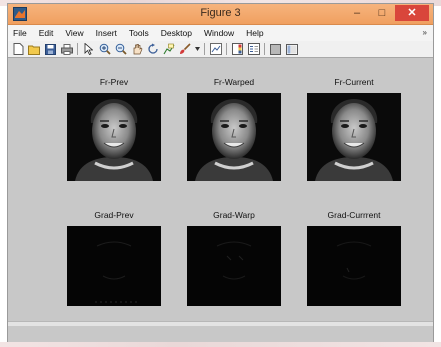  Describe the element at coordinates (66, 49) in the screenshot. I see `print-icon` at that location.